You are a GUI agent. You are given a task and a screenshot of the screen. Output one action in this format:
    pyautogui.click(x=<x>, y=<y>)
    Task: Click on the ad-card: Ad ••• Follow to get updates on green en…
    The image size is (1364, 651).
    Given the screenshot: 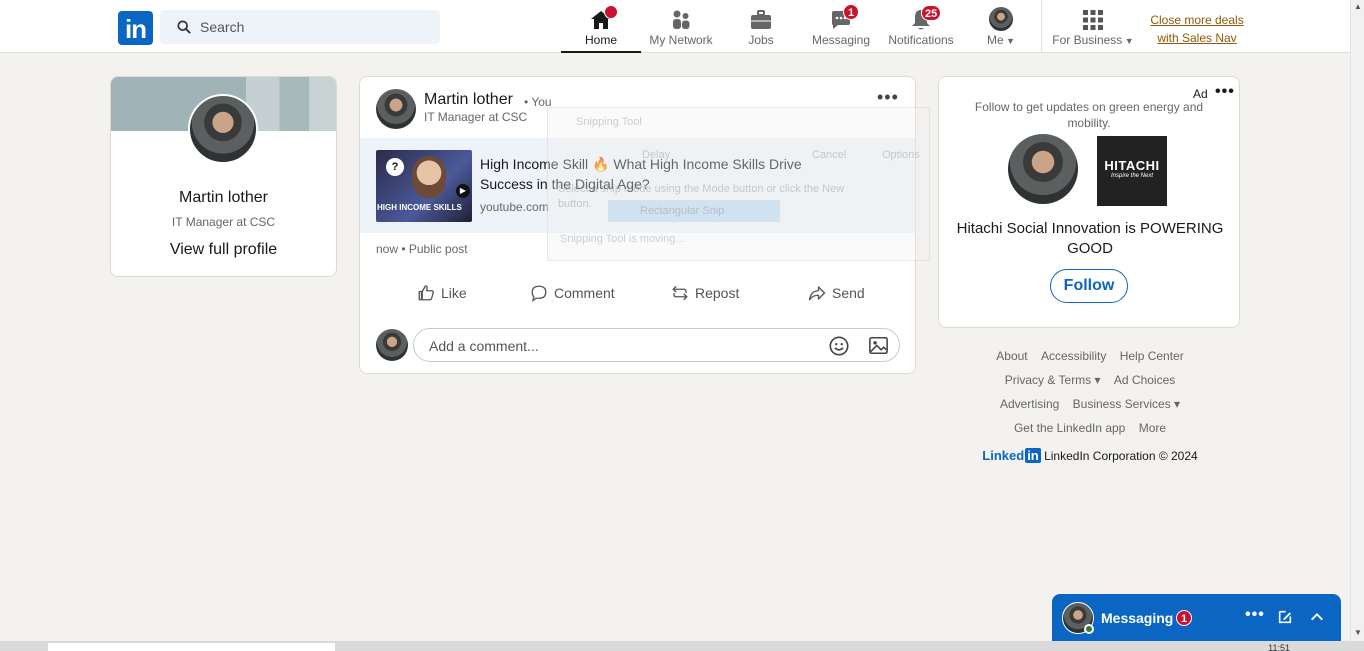 What is the action you would take?
    pyautogui.click(x=1089, y=202)
    